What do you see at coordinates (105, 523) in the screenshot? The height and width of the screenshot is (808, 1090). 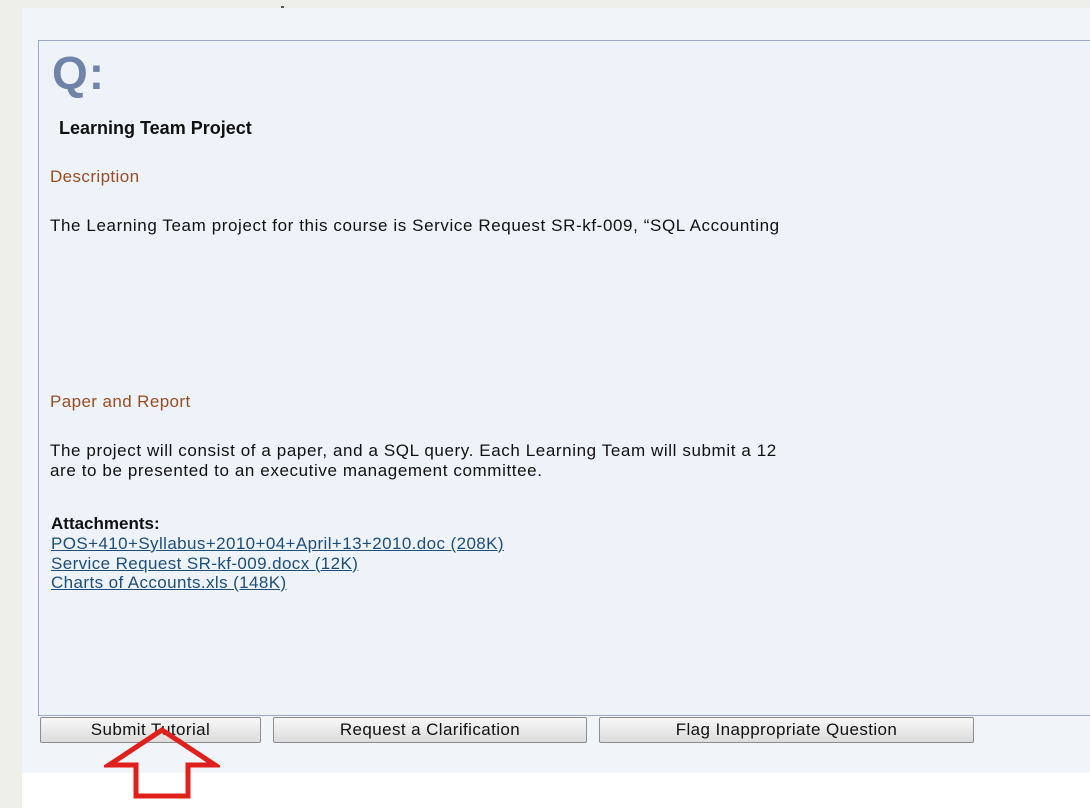 I see `attachments-heading: Attachments:` at bounding box center [105, 523].